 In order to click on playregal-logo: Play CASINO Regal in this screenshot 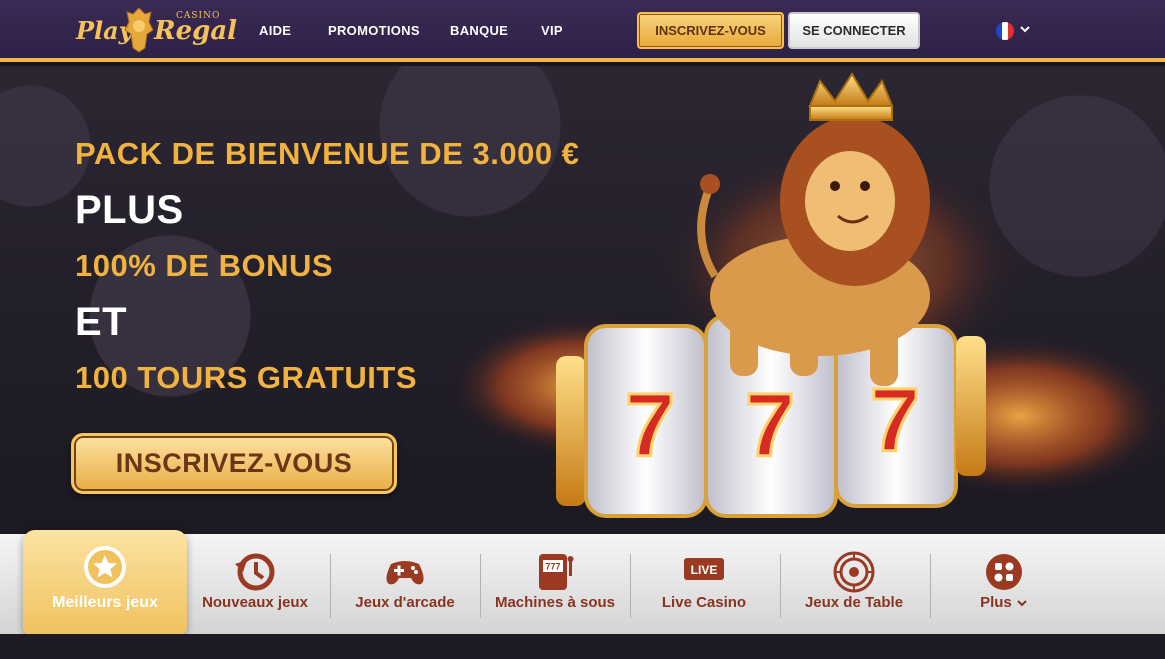, I will do `click(155, 30)`.